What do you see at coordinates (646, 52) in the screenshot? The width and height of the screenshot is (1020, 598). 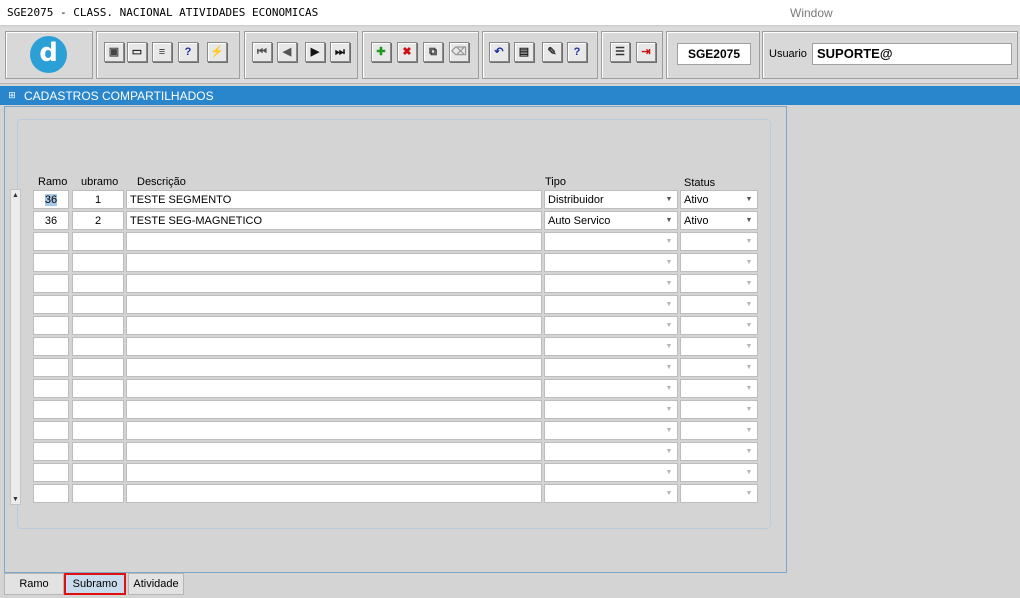 I see `exit-button: ⇥` at bounding box center [646, 52].